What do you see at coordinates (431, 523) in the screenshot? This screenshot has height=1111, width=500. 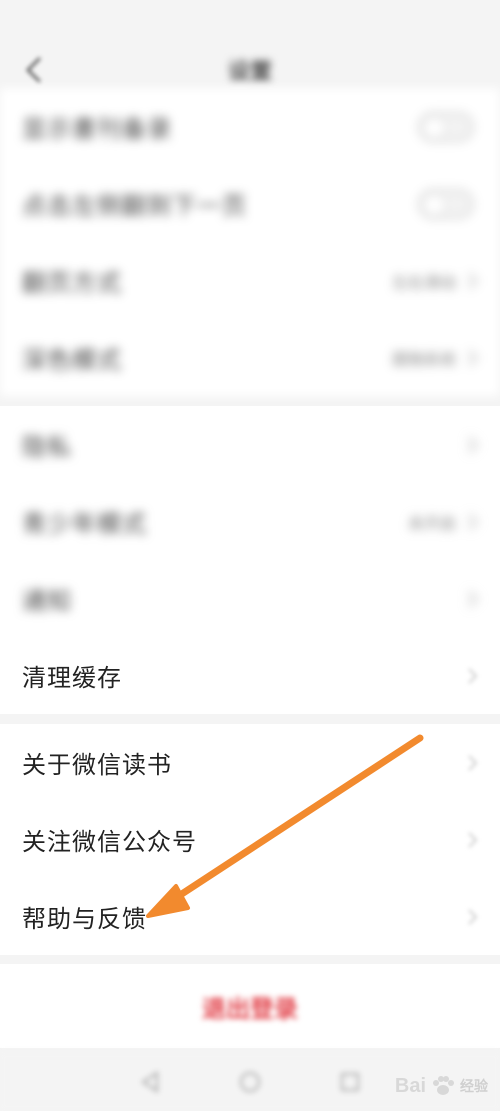 I see `setting-value: 未开启` at bounding box center [431, 523].